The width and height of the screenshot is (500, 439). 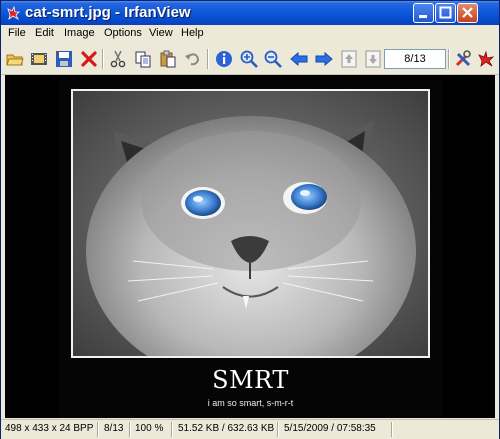 What do you see at coordinates (224, 59) in the screenshot?
I see `info-icon` at bounding box center [224, 59].